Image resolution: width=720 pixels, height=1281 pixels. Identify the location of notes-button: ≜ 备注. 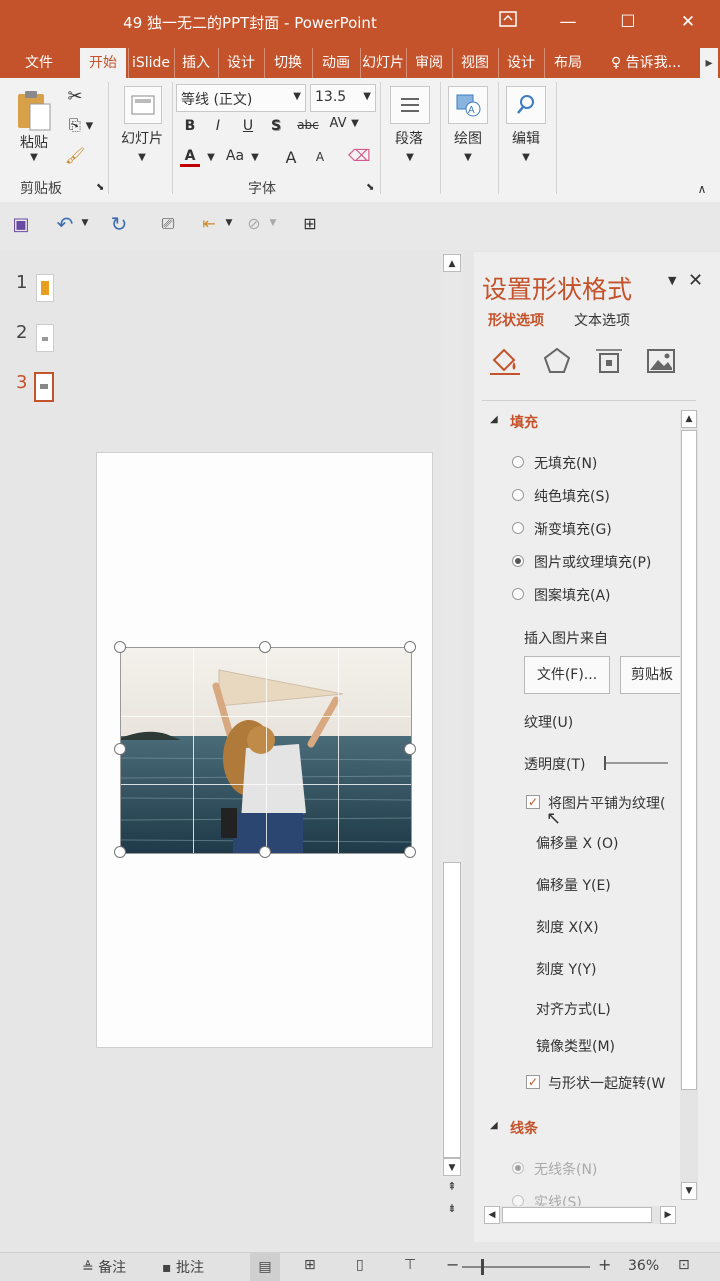
(104, 1267).